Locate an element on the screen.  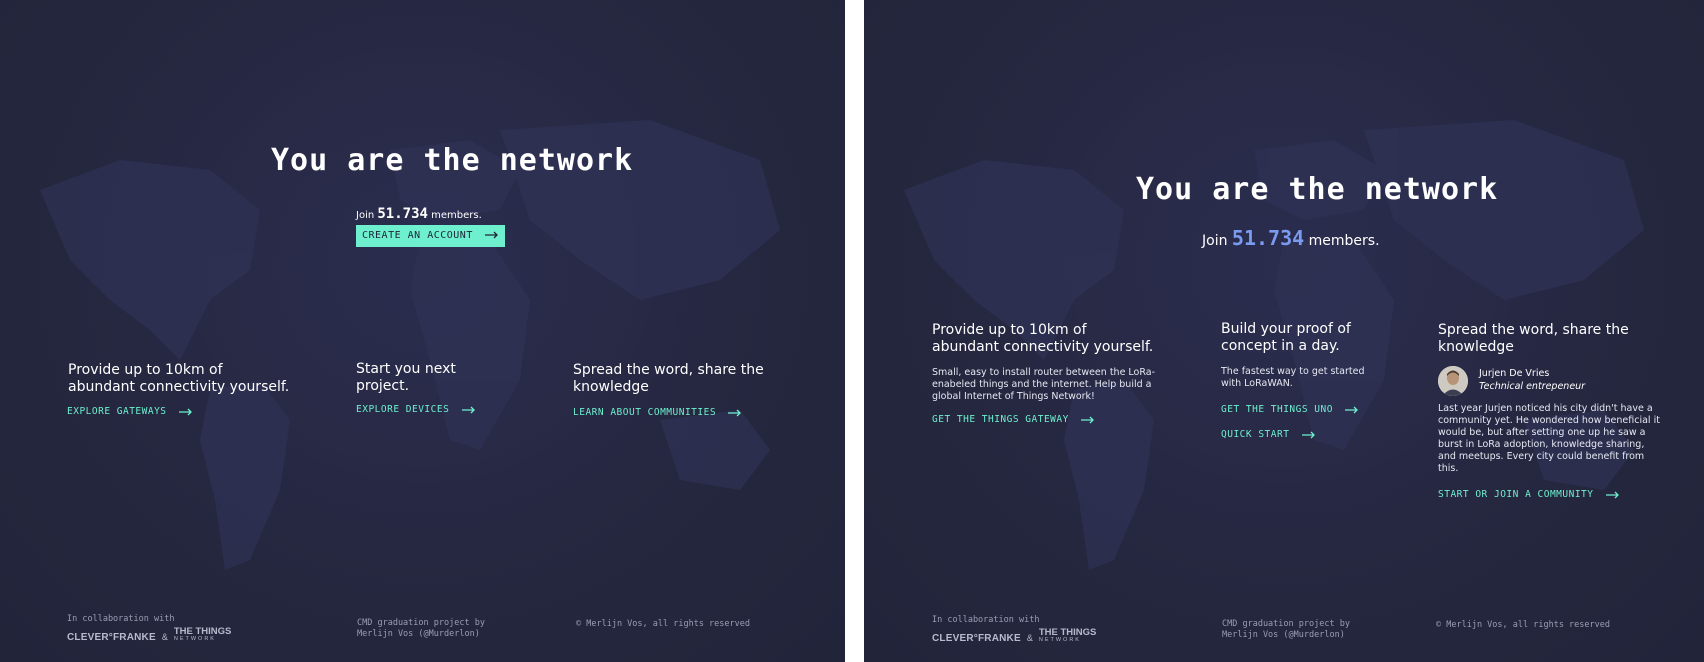
person-avatar-icon is located at coordinates (1453, 381).